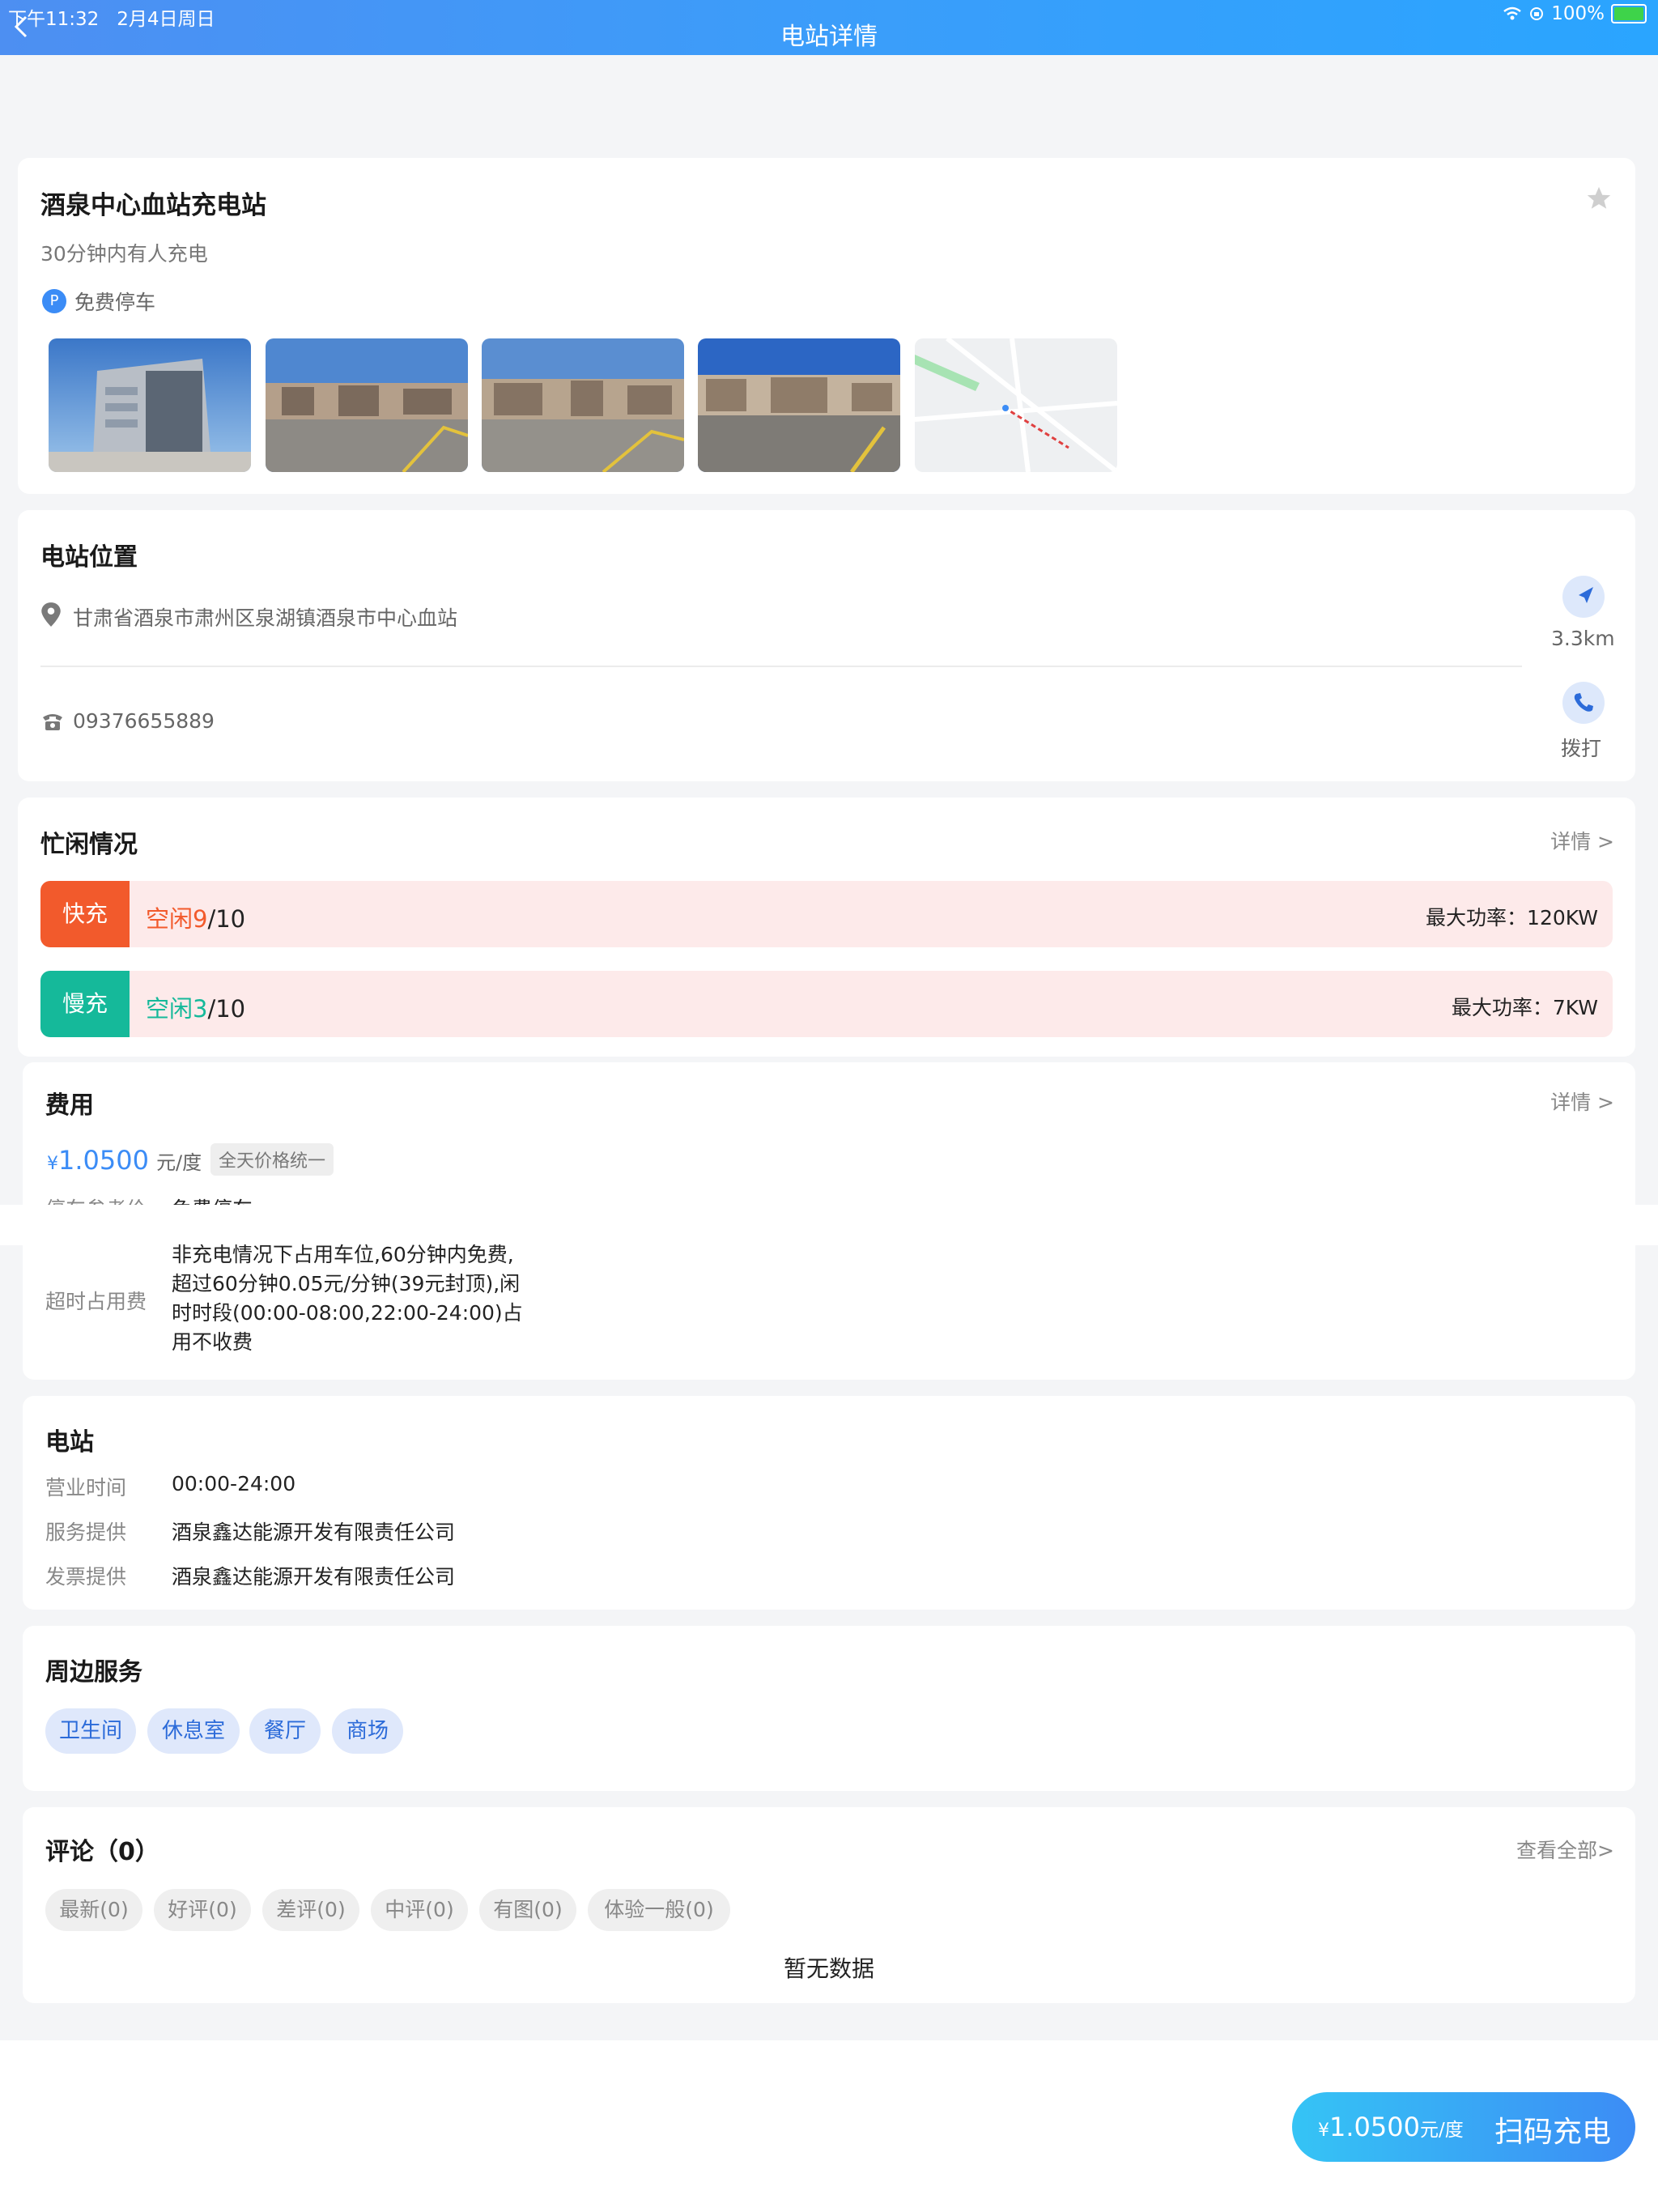  Describe the element at coordinates (69, 1105) in the screenshot. I see `fee-heading: 费用` at that location.